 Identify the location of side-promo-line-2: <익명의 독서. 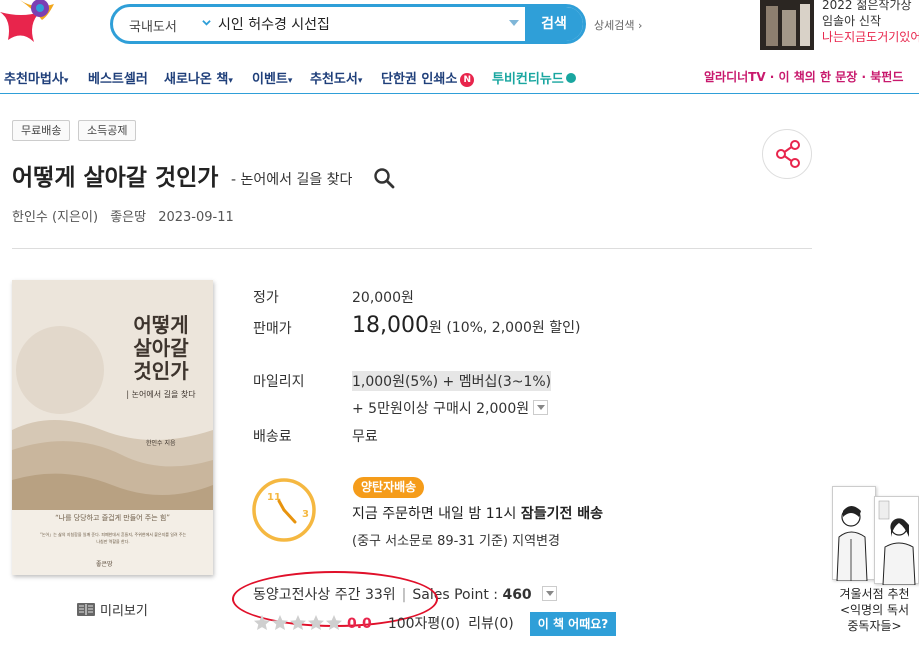
(874, 610).